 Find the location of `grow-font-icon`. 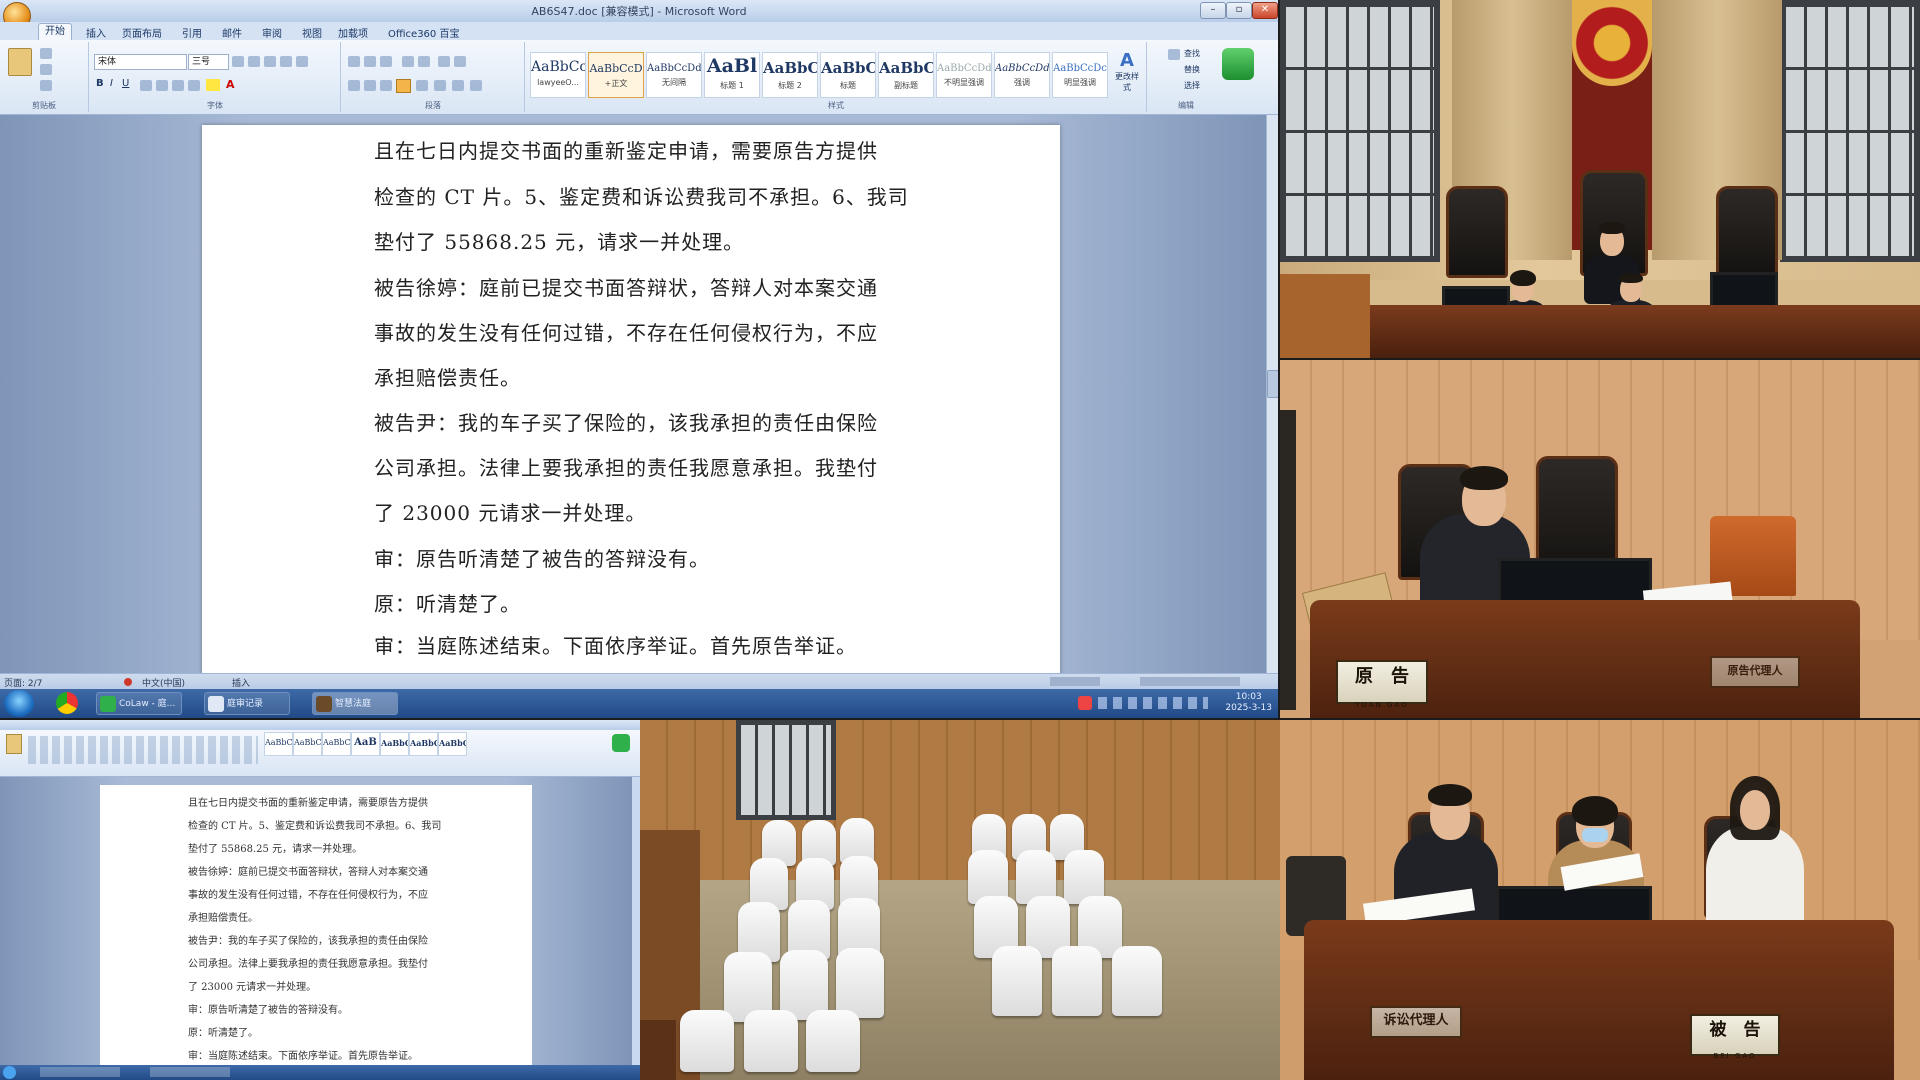

grow-font-icon is located at coordinates (238, 61).